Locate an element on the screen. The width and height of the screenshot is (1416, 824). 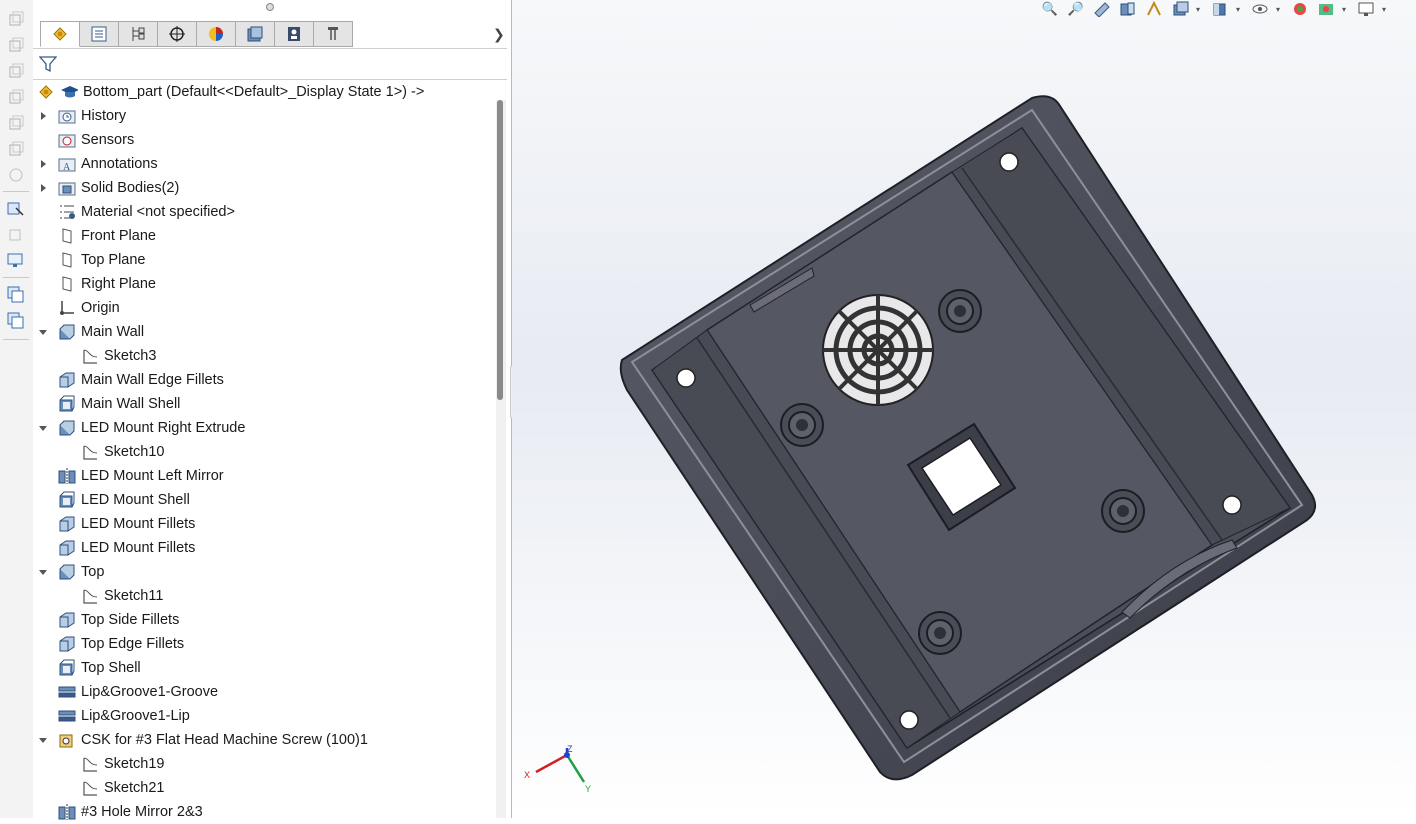
cam-feature-tab is located at coordinates (255, 34).